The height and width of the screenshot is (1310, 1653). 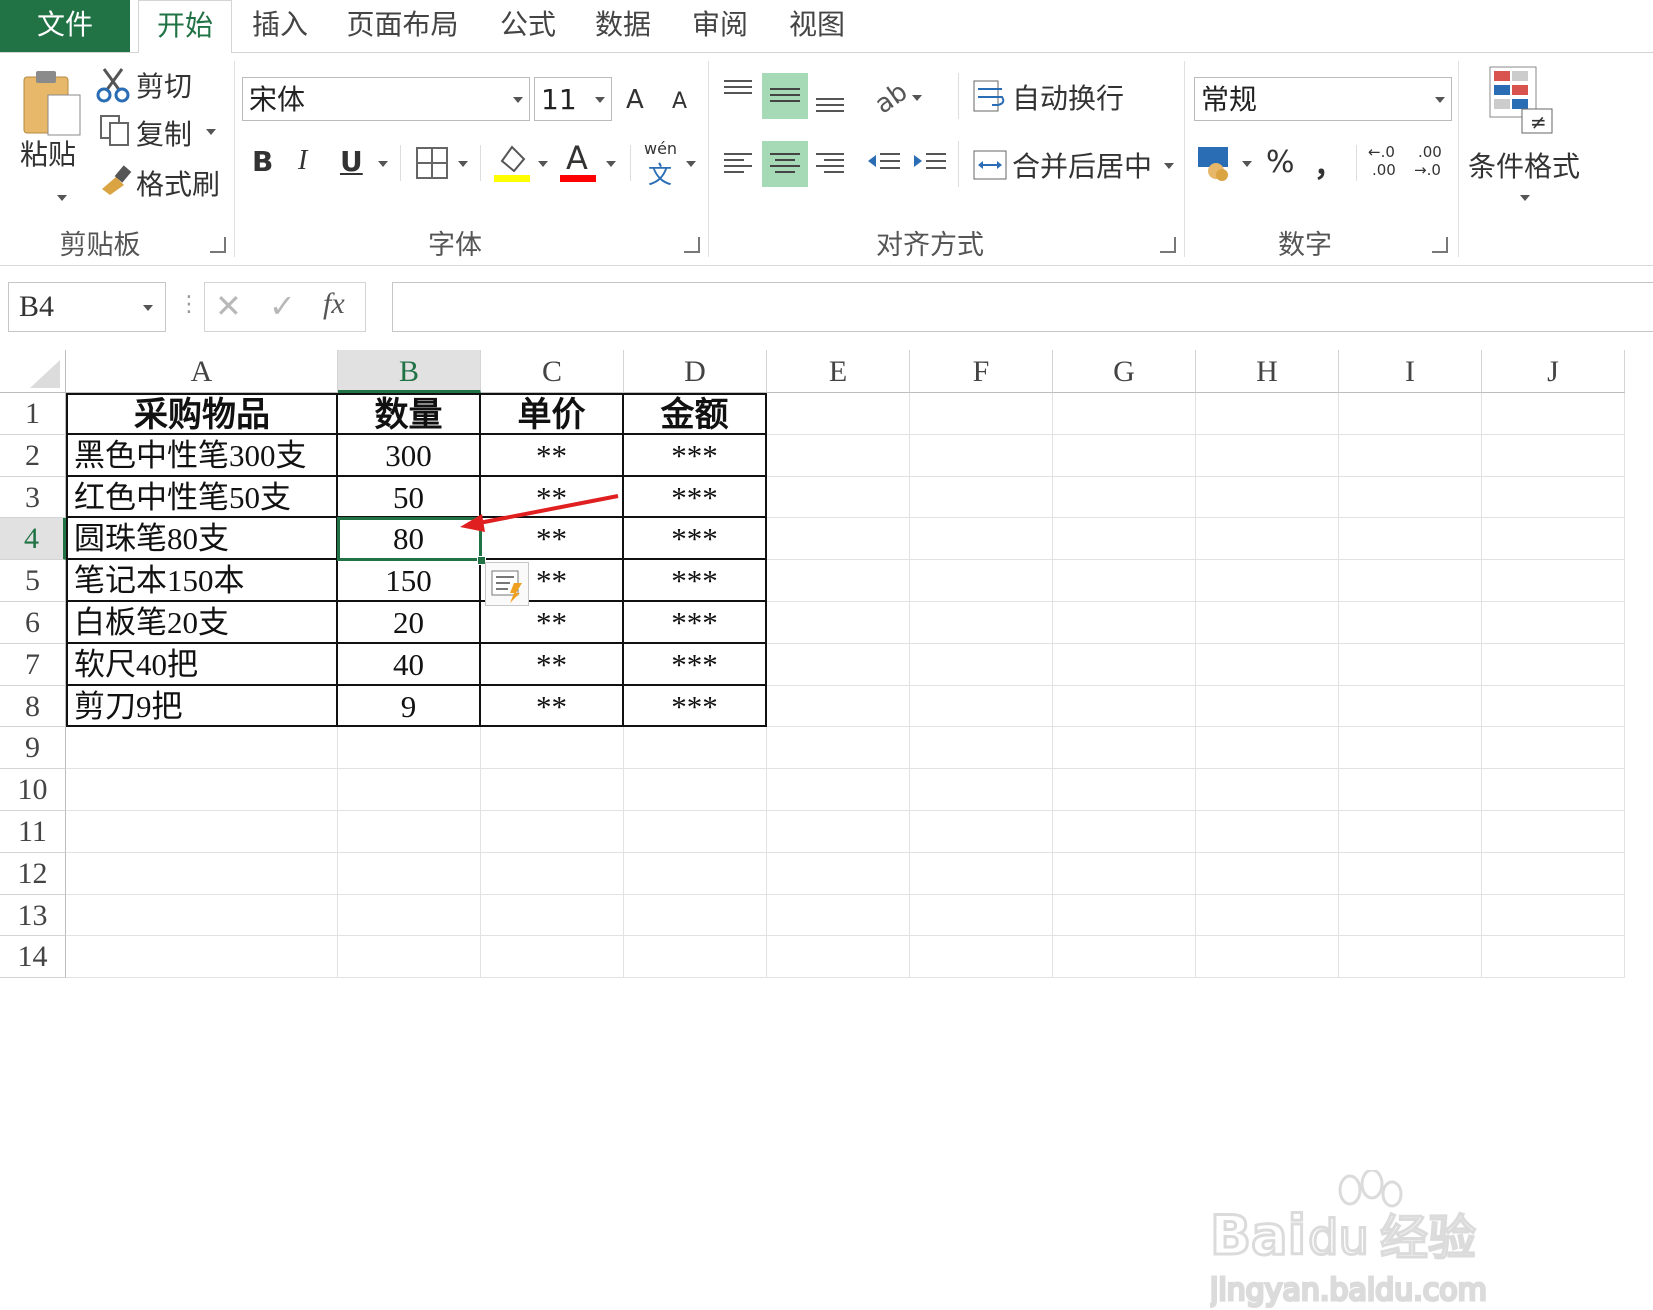 I want to click on row-header-3: 3, so click(x=33, y=497).